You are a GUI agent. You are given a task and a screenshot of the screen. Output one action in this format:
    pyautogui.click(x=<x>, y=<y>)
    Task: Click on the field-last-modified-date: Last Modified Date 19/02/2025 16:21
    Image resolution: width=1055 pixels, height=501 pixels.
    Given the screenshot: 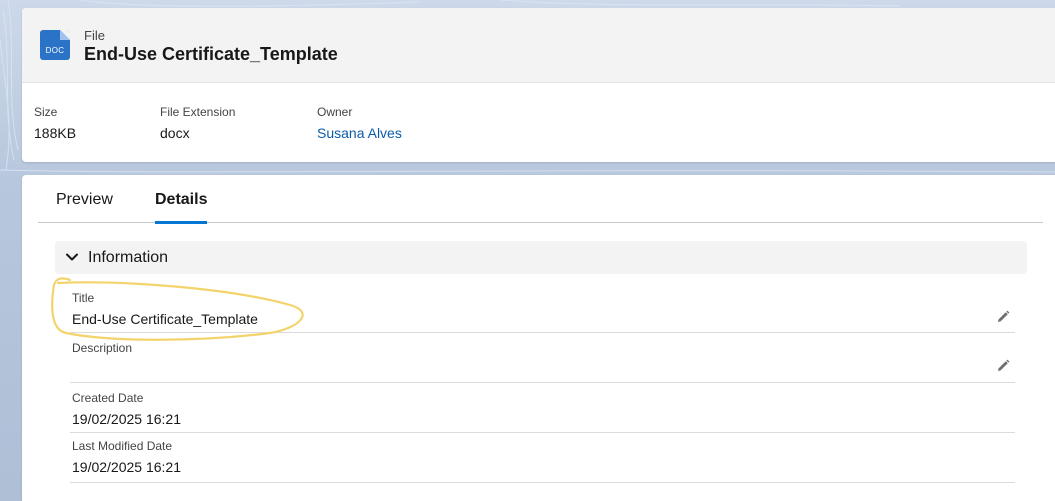 What is the action you would take?
    pyautogui.click(x=542, y=458)
    